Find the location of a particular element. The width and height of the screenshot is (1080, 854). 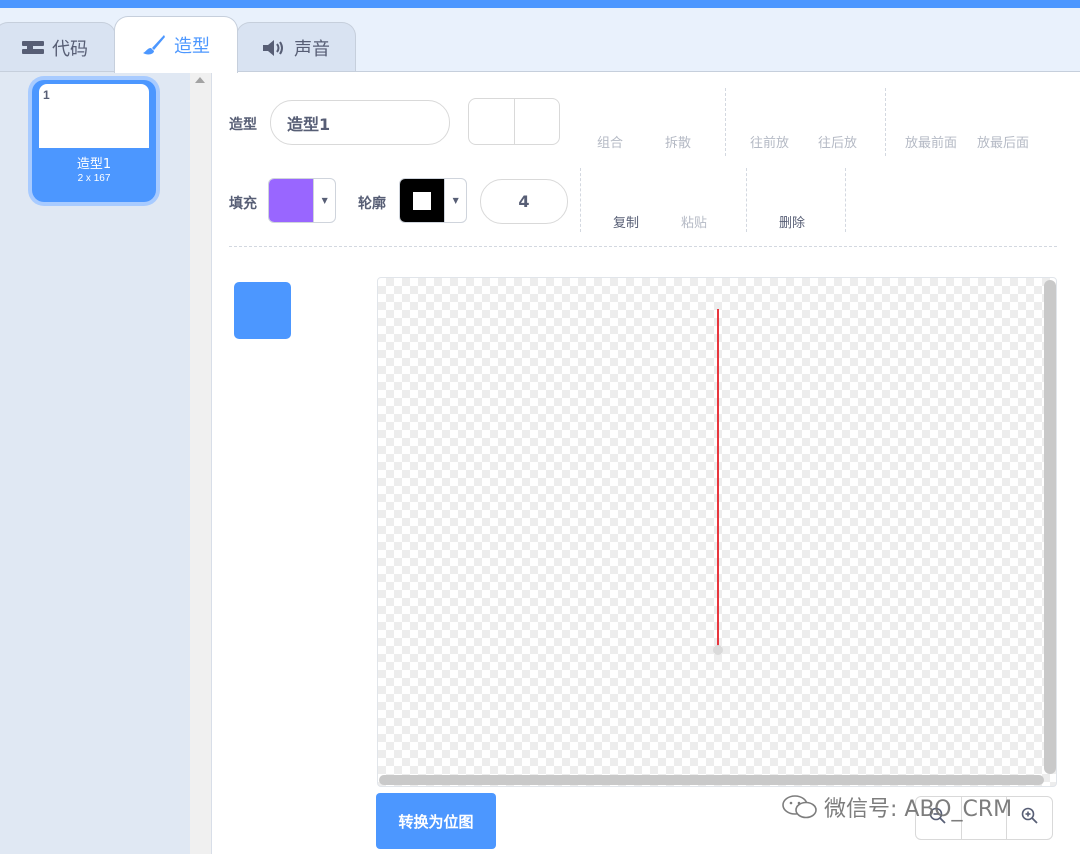

fill-color-picker: ▼ is located at coordinates (302, 200).